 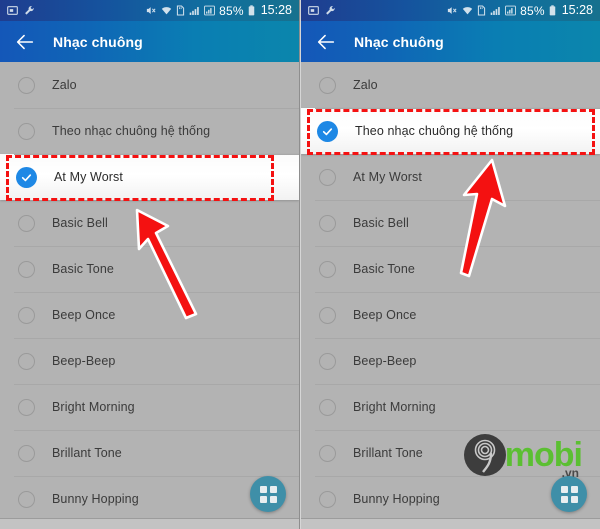 I want to click on bottom-bezel-left, so click(x=149, y=523).